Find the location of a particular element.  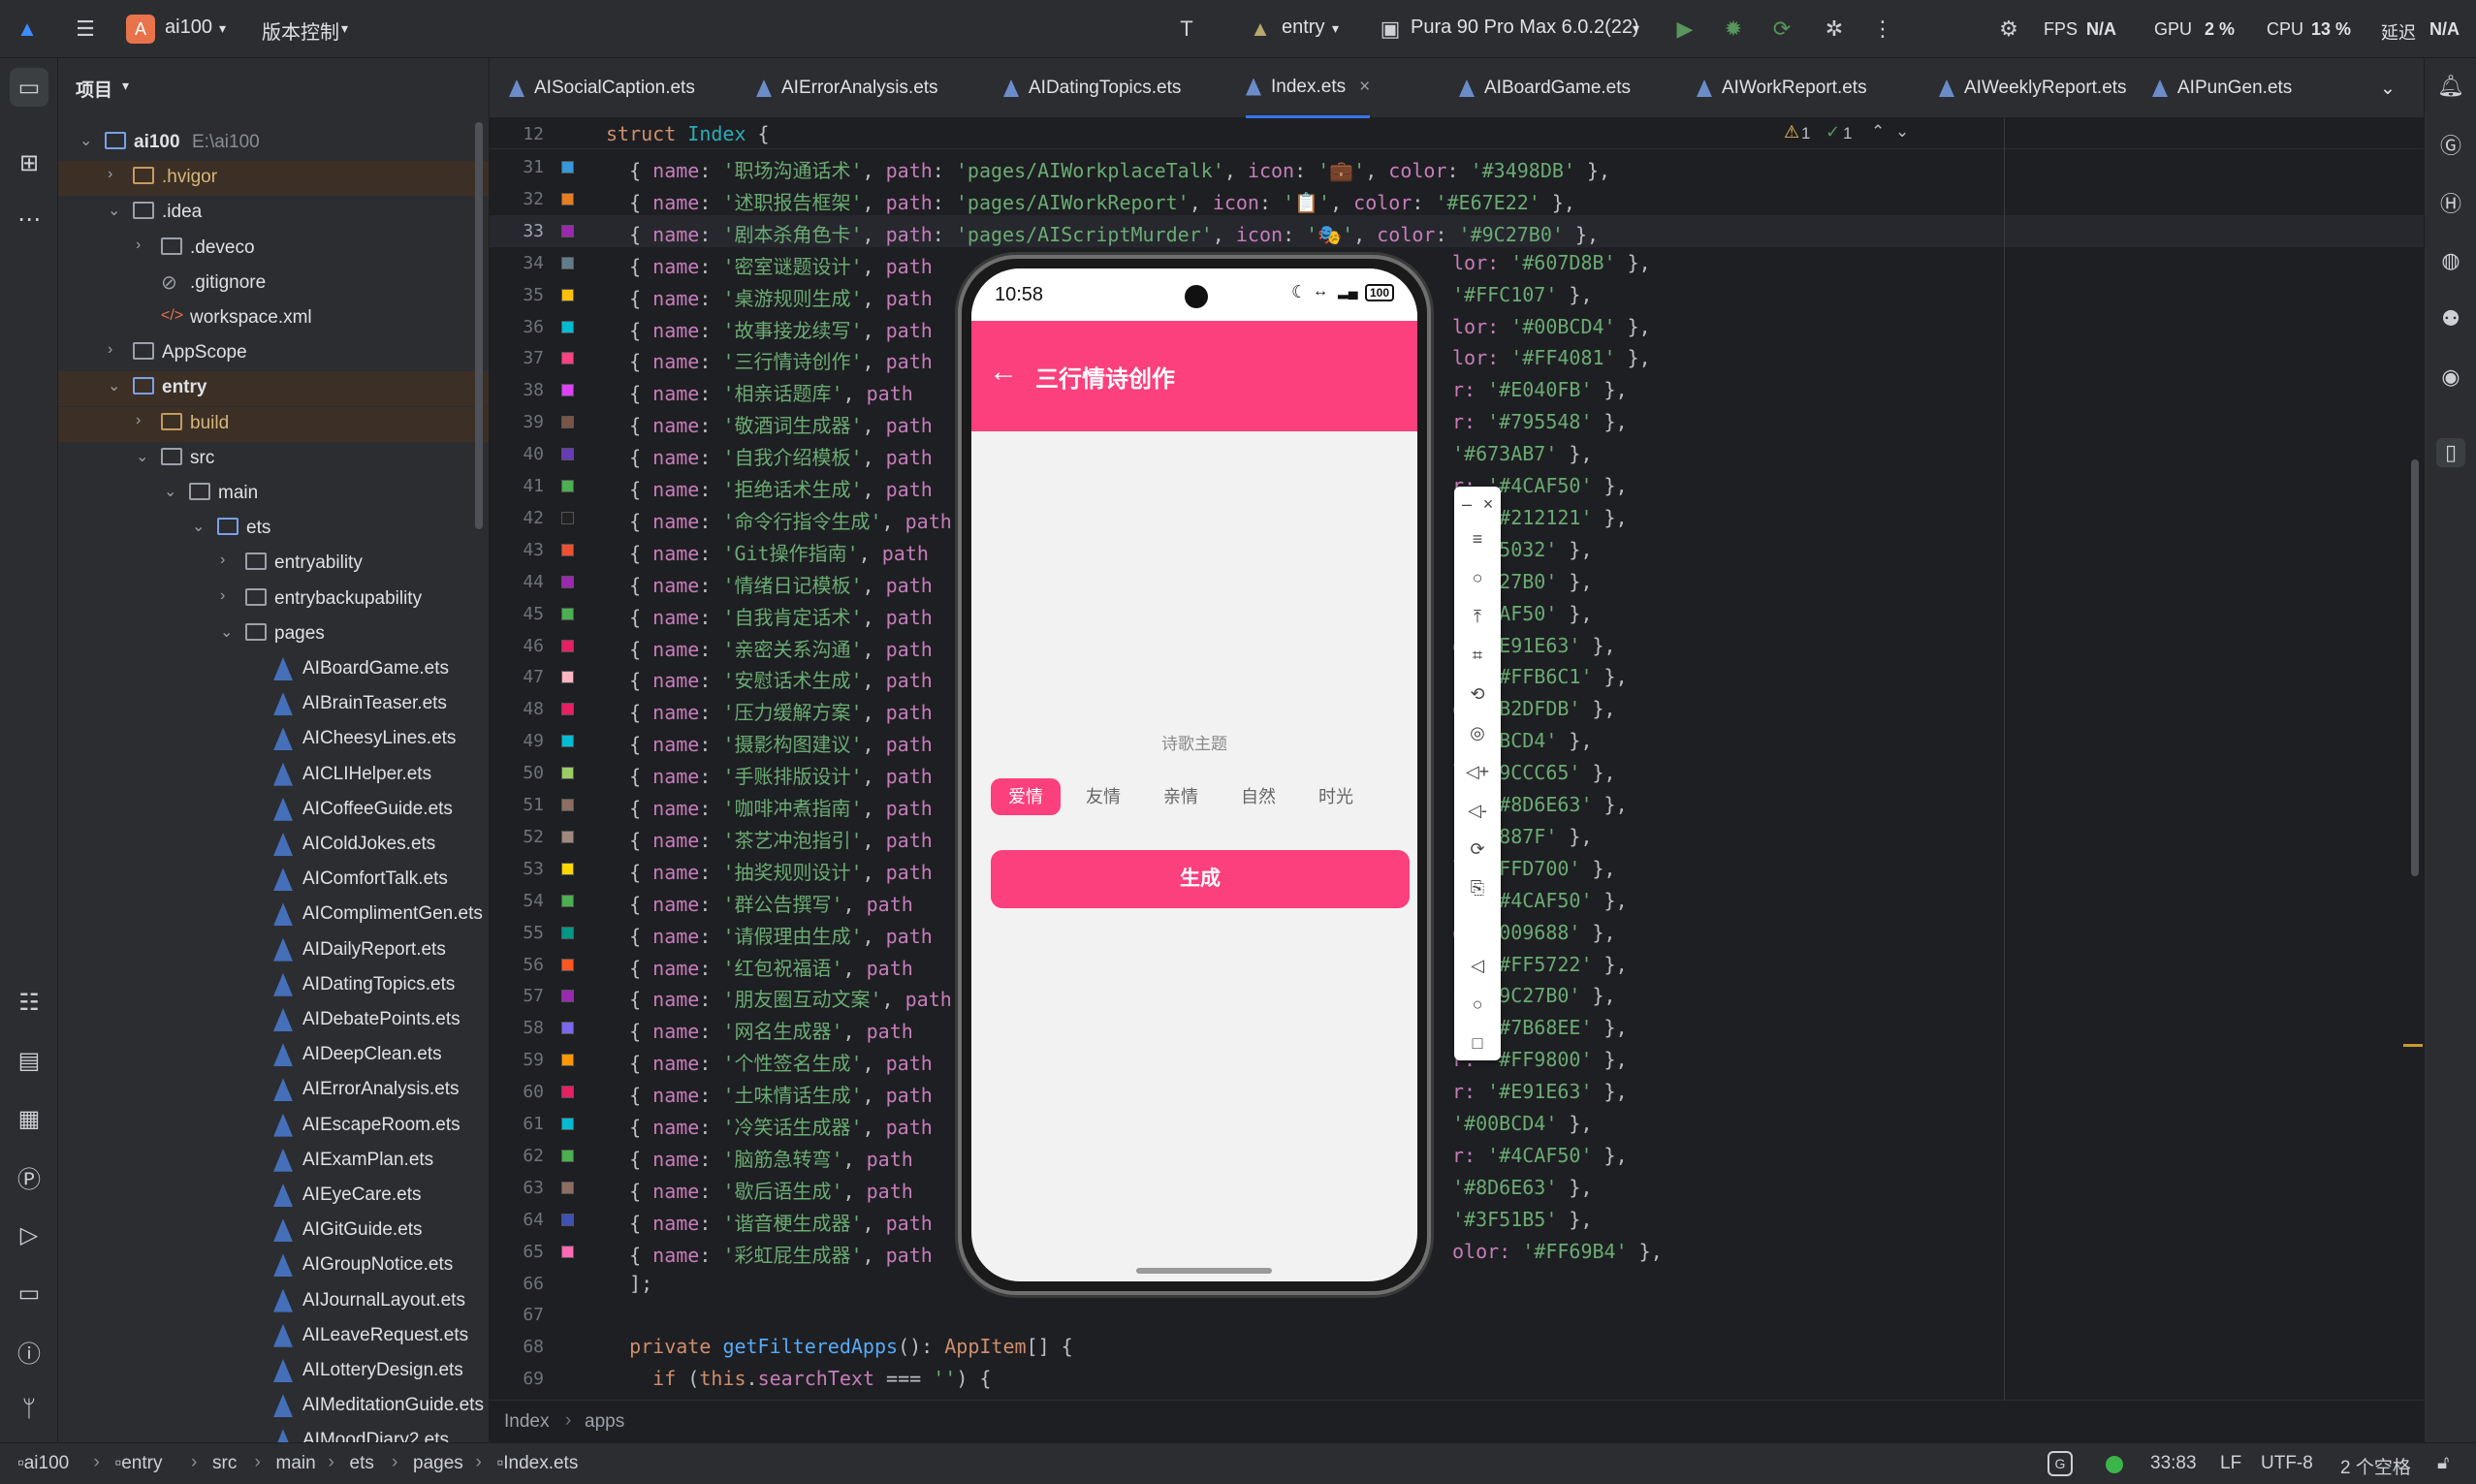

debug-icon: ✹ is located at coordinates (1733, 30).